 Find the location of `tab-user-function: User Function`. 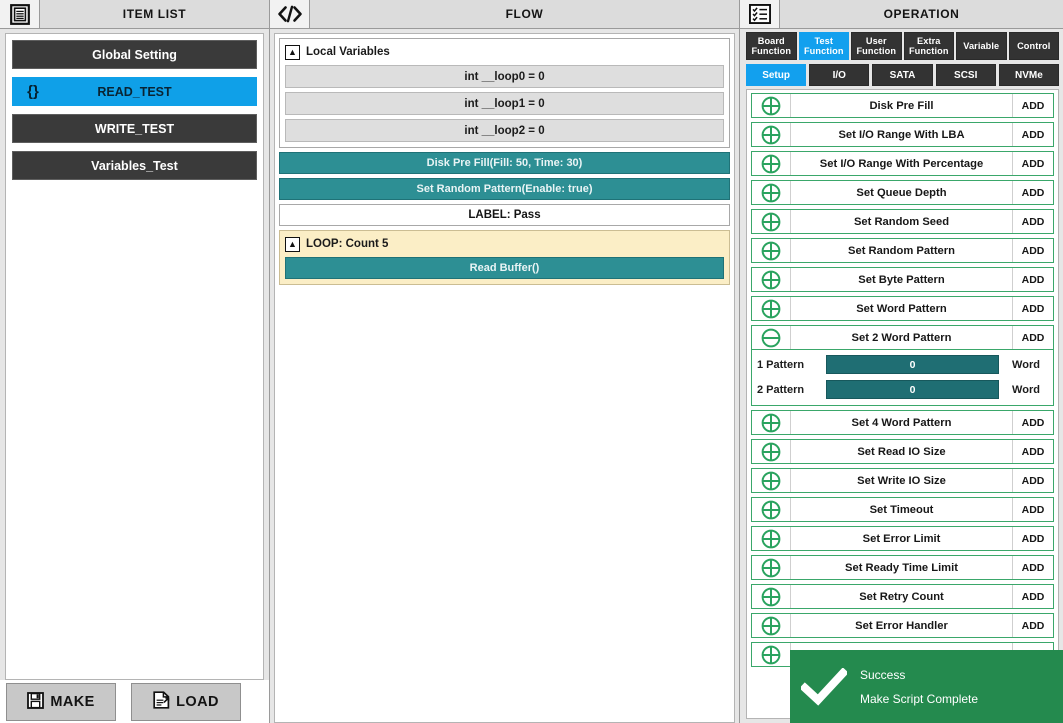

tab-user-function: User Function is located at coordinates (876, 46).